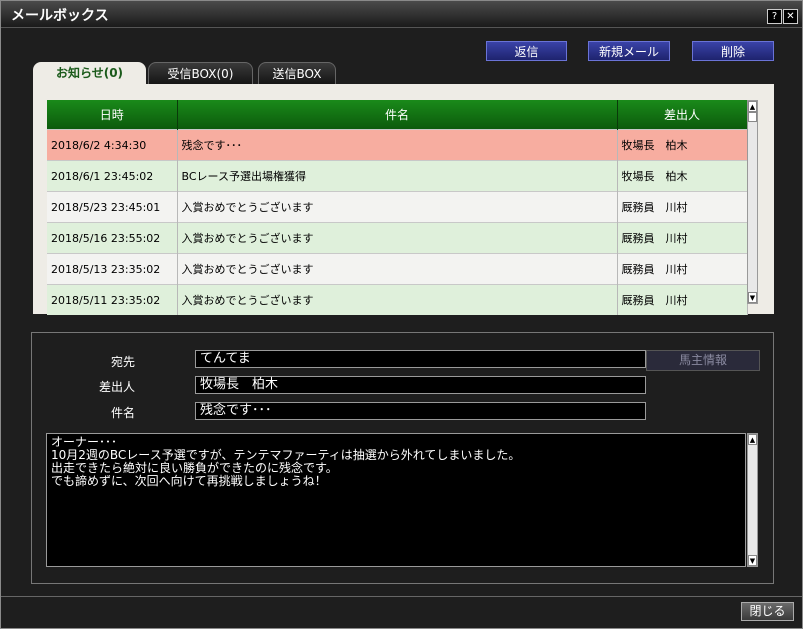 This screenshot has width=803, height=629. I want to click on tab-inbox: 受信BOX(0), so click(200, 73).